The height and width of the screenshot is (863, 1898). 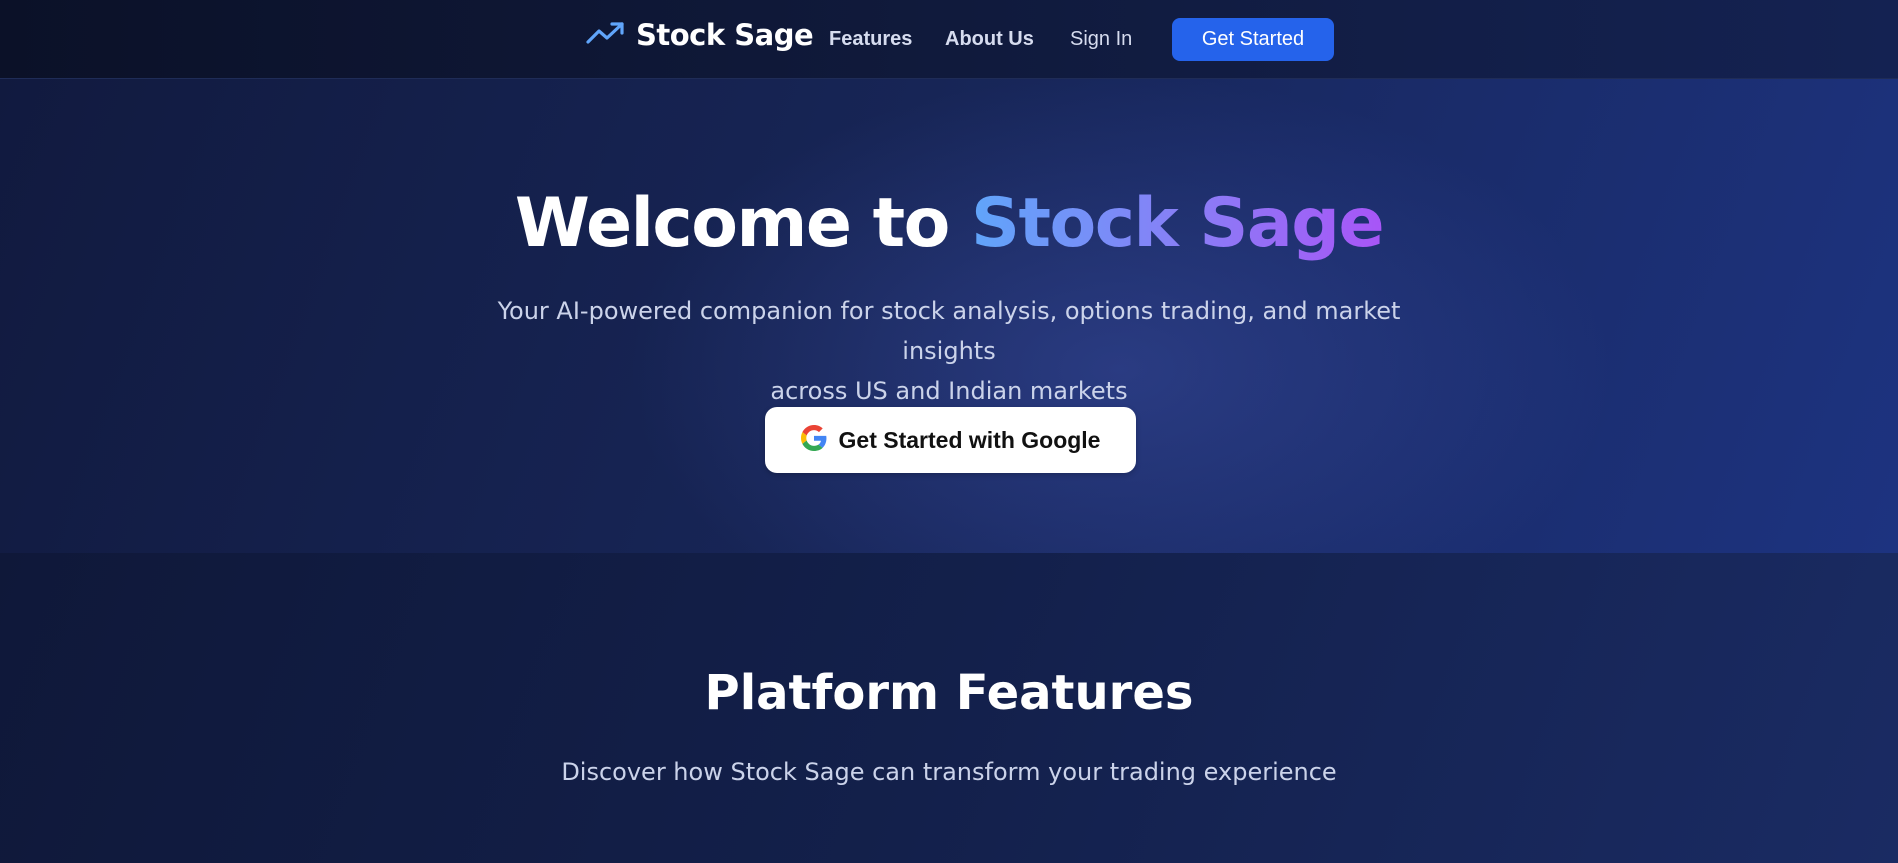 I want to click on trending-up-icon, so click(x=606, y=35).